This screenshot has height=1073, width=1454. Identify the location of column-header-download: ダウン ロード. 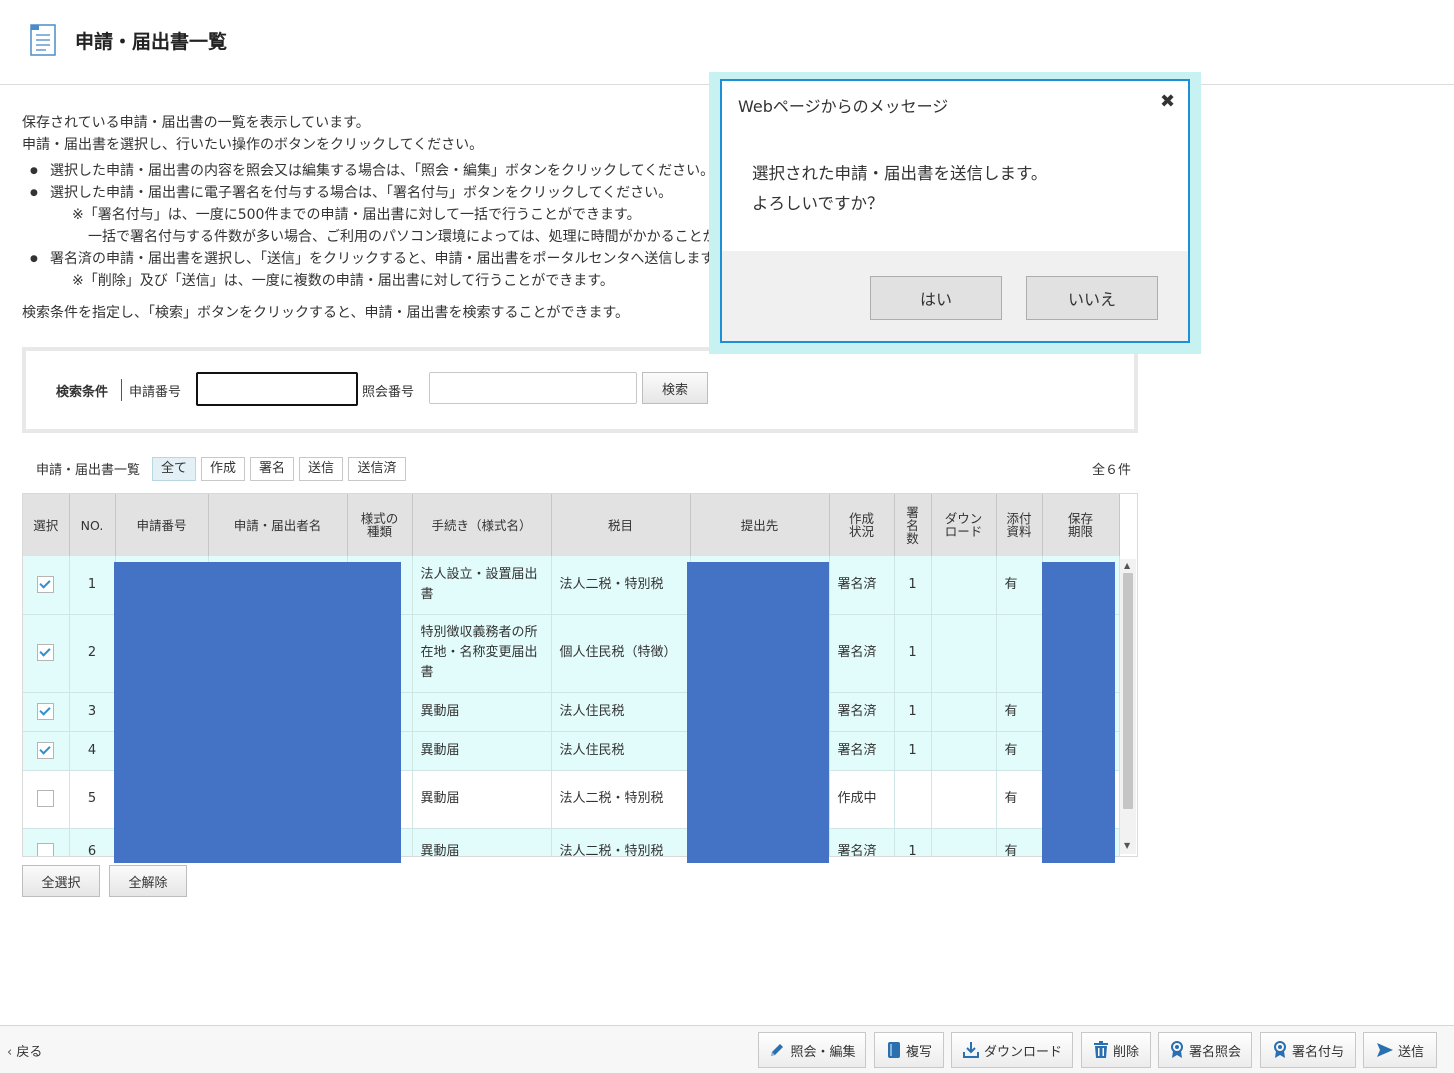
(964, 525).